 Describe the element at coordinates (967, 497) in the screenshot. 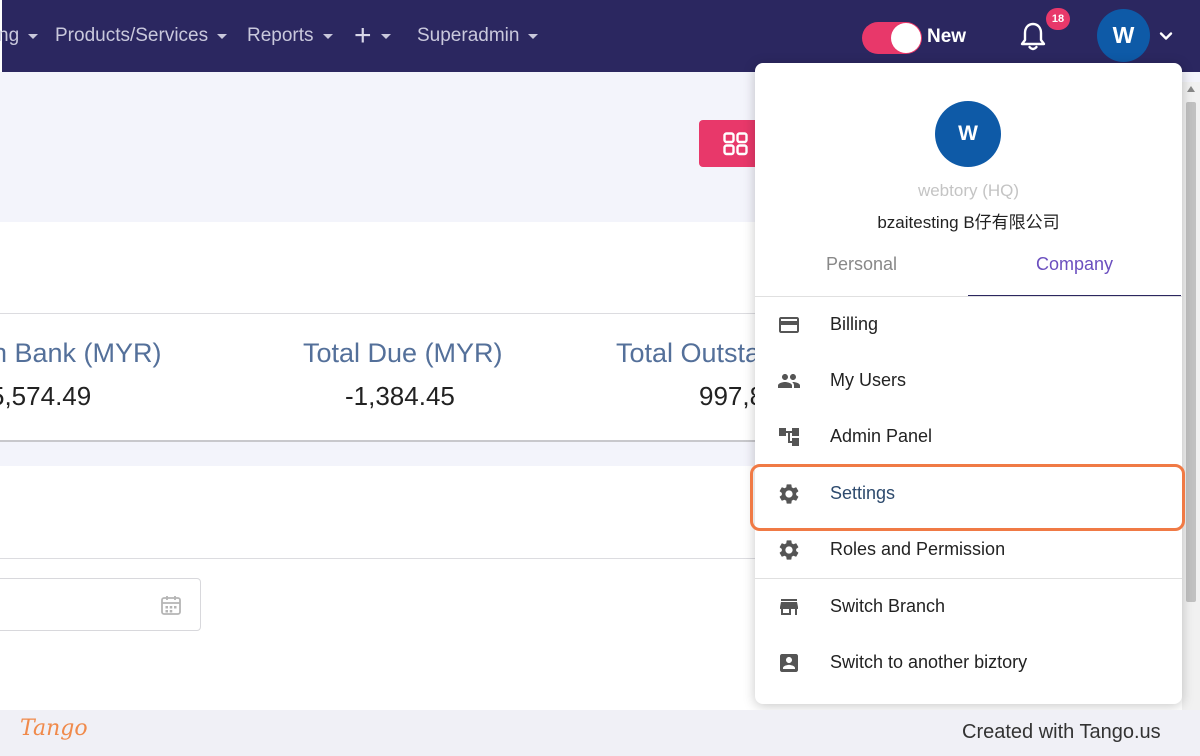

I see `step-highlight` at that location.